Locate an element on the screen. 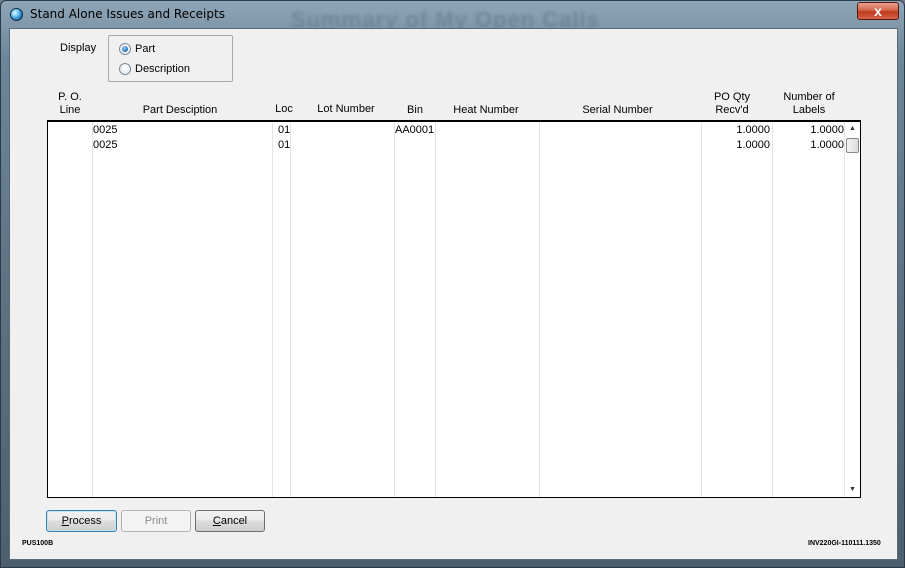  display-label: Display is located at coordinates (78, 48).